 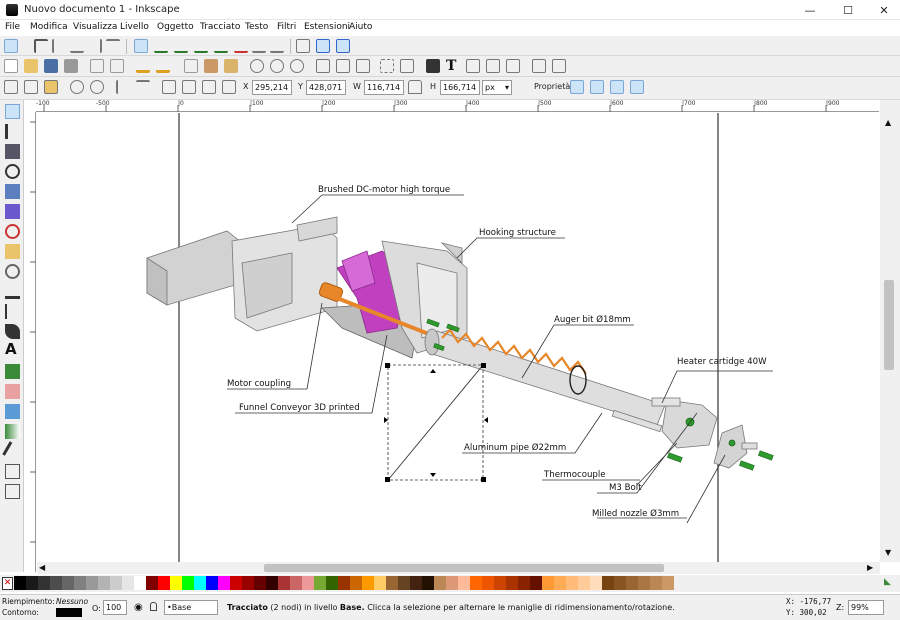 I want to click on undo-icon, so click(x=143, y=66).